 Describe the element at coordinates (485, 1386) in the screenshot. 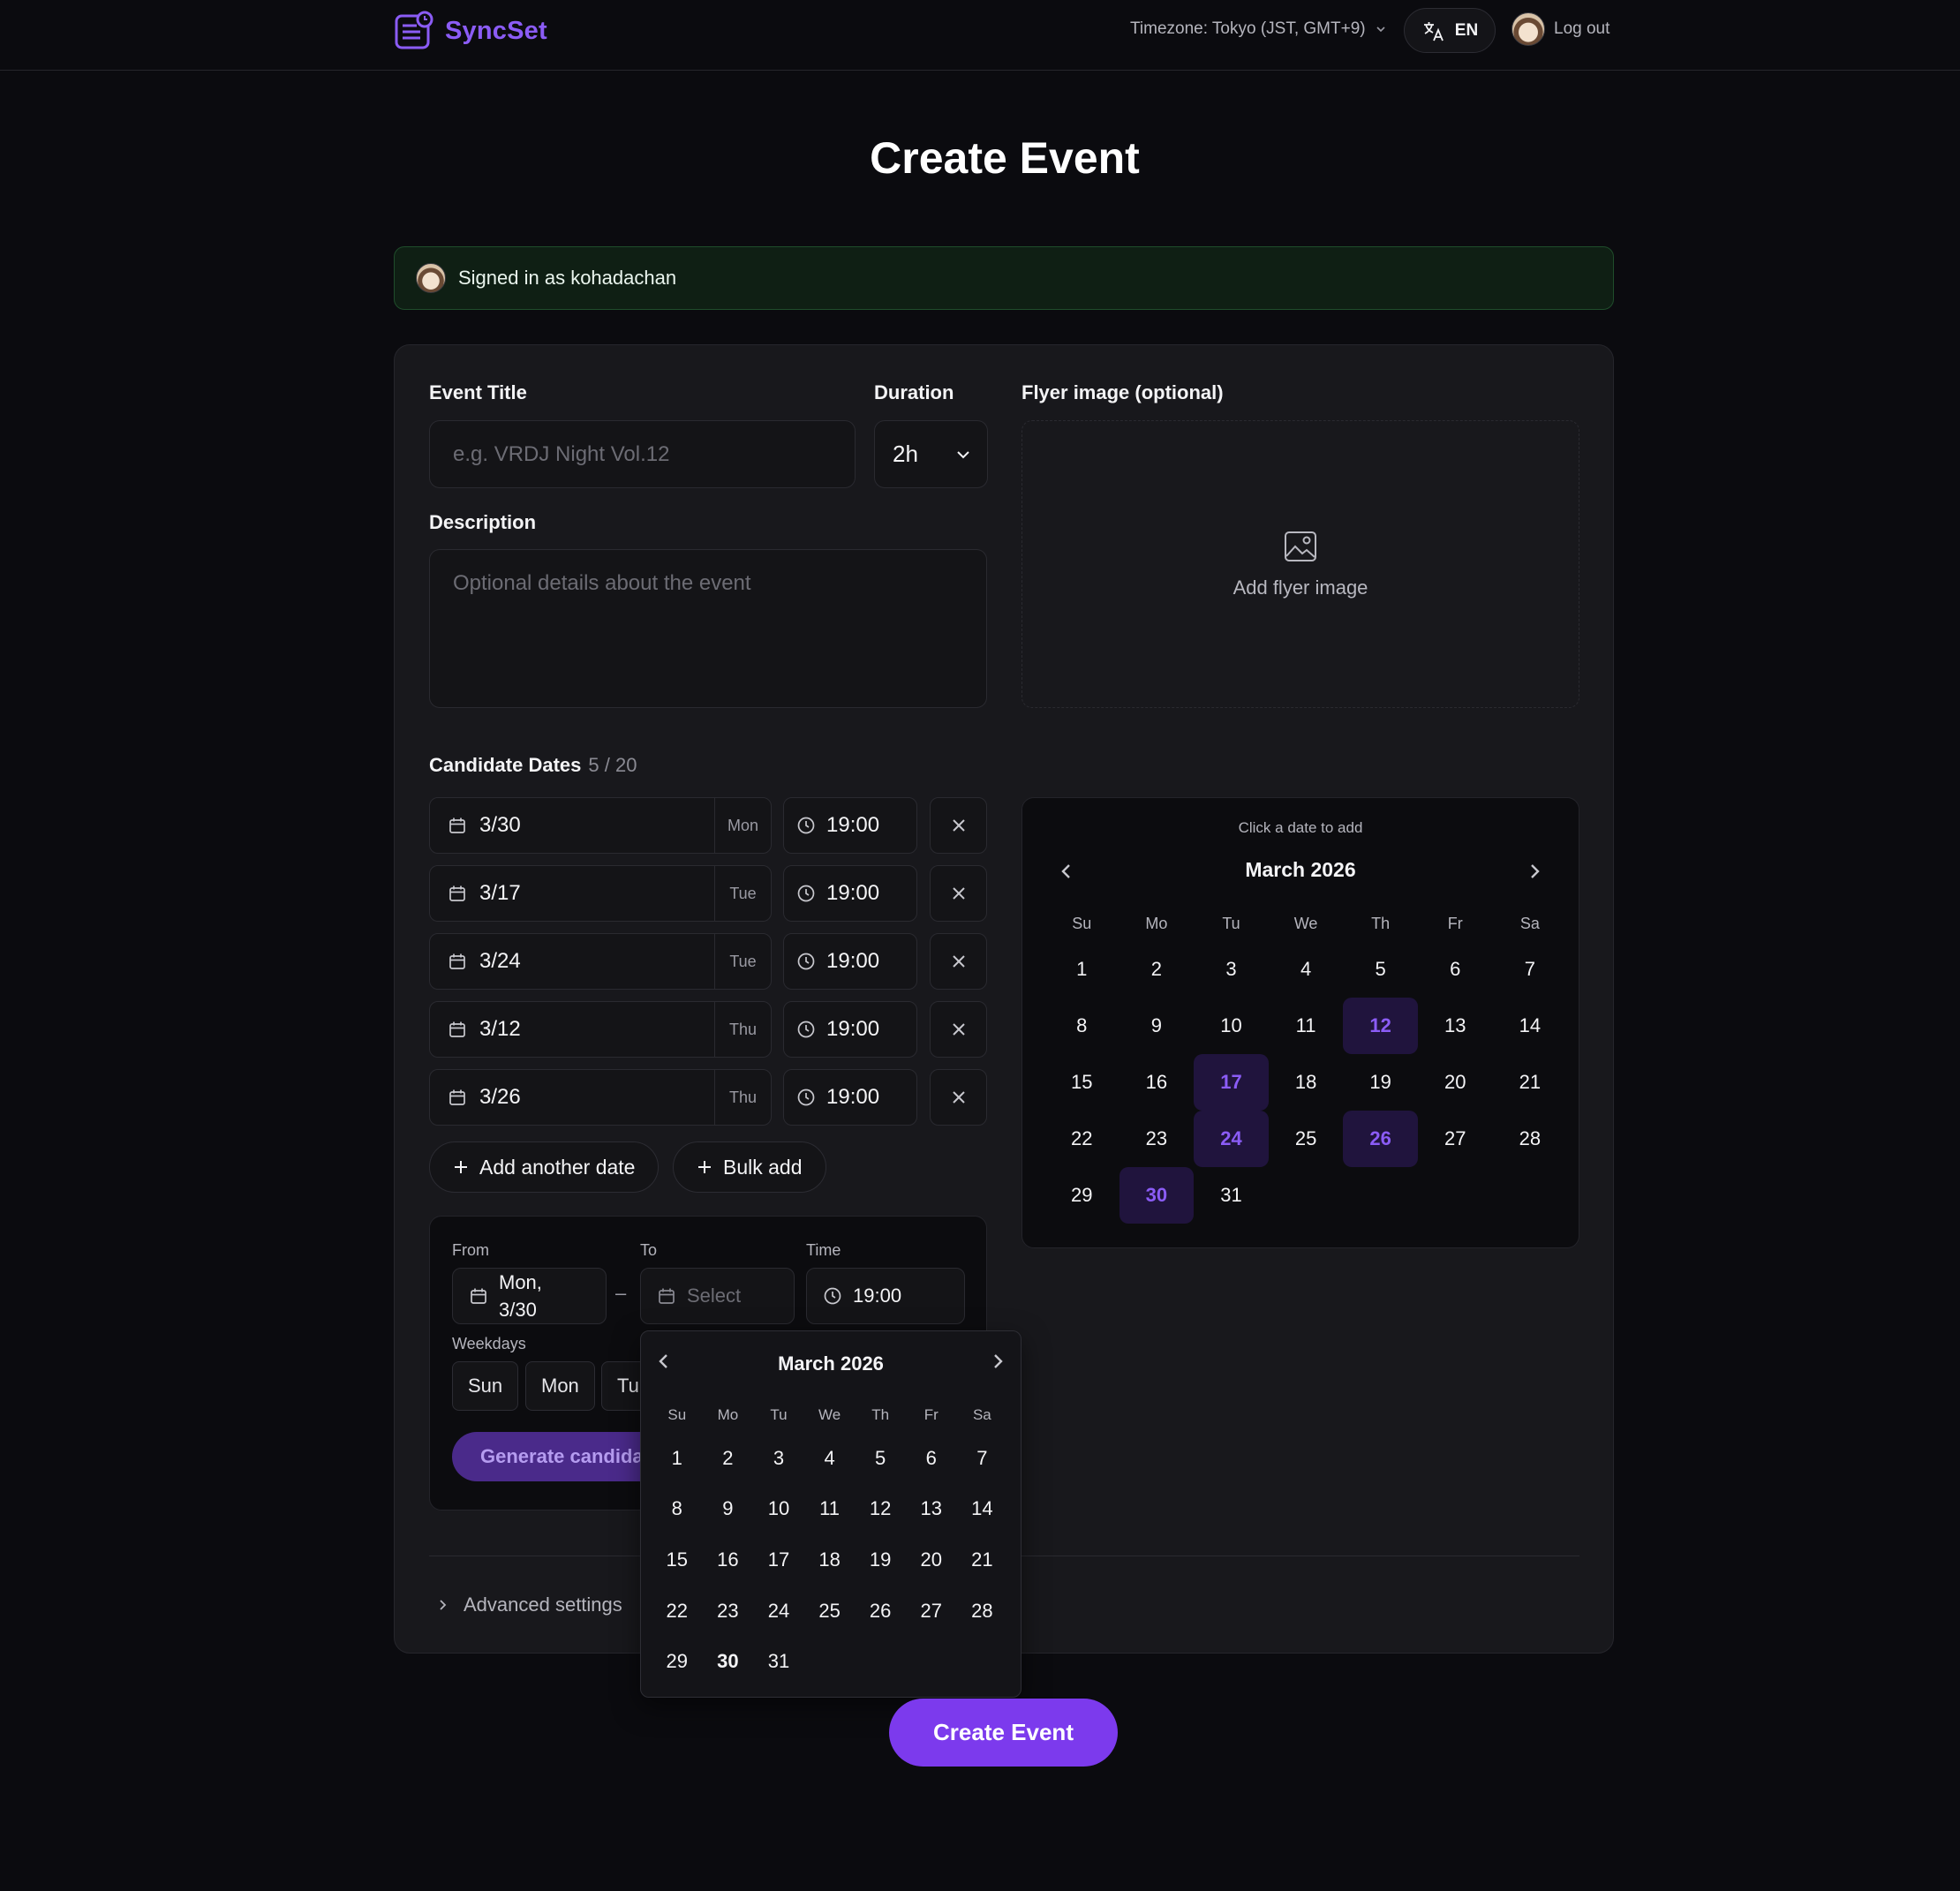

I see `weekday-sun: Sun` at that location.